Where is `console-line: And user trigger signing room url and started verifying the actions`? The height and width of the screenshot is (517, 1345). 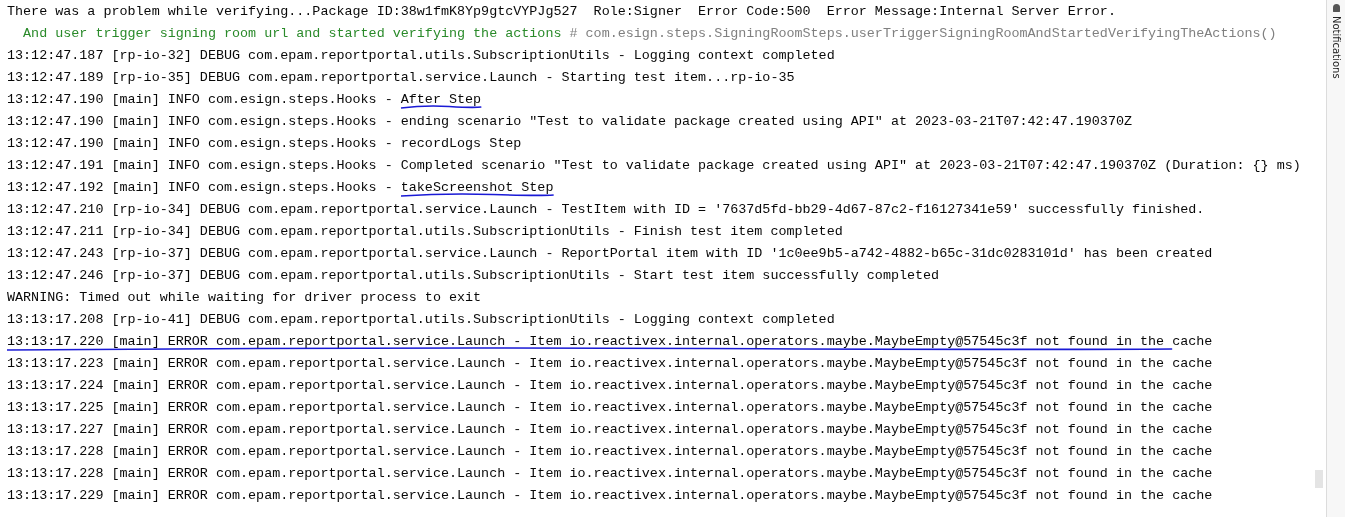
console-line: And user trigger signing room url and started verifying the actions is located at coordinates (292, 33).